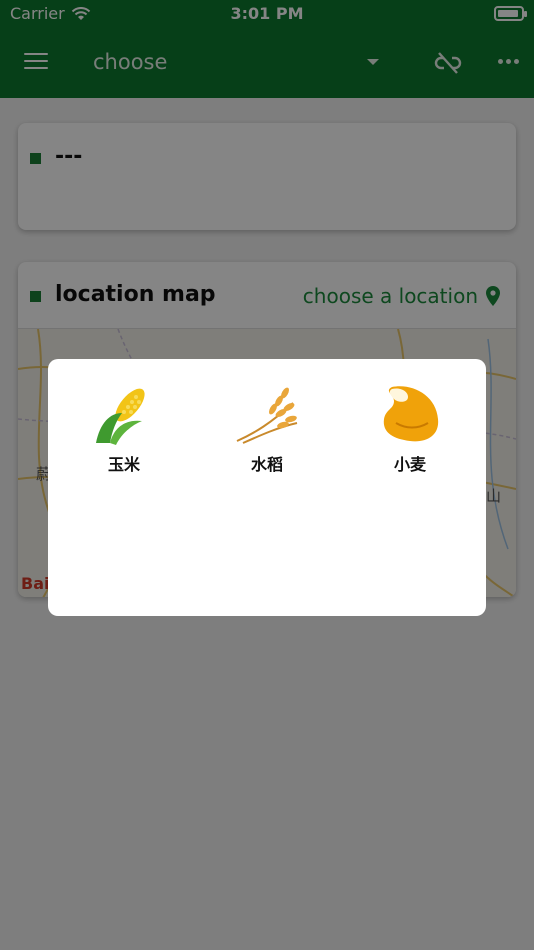 This screenshot has width=534, height=950. I want to click on crop-option-corn: 玉米, so click(124, 429).